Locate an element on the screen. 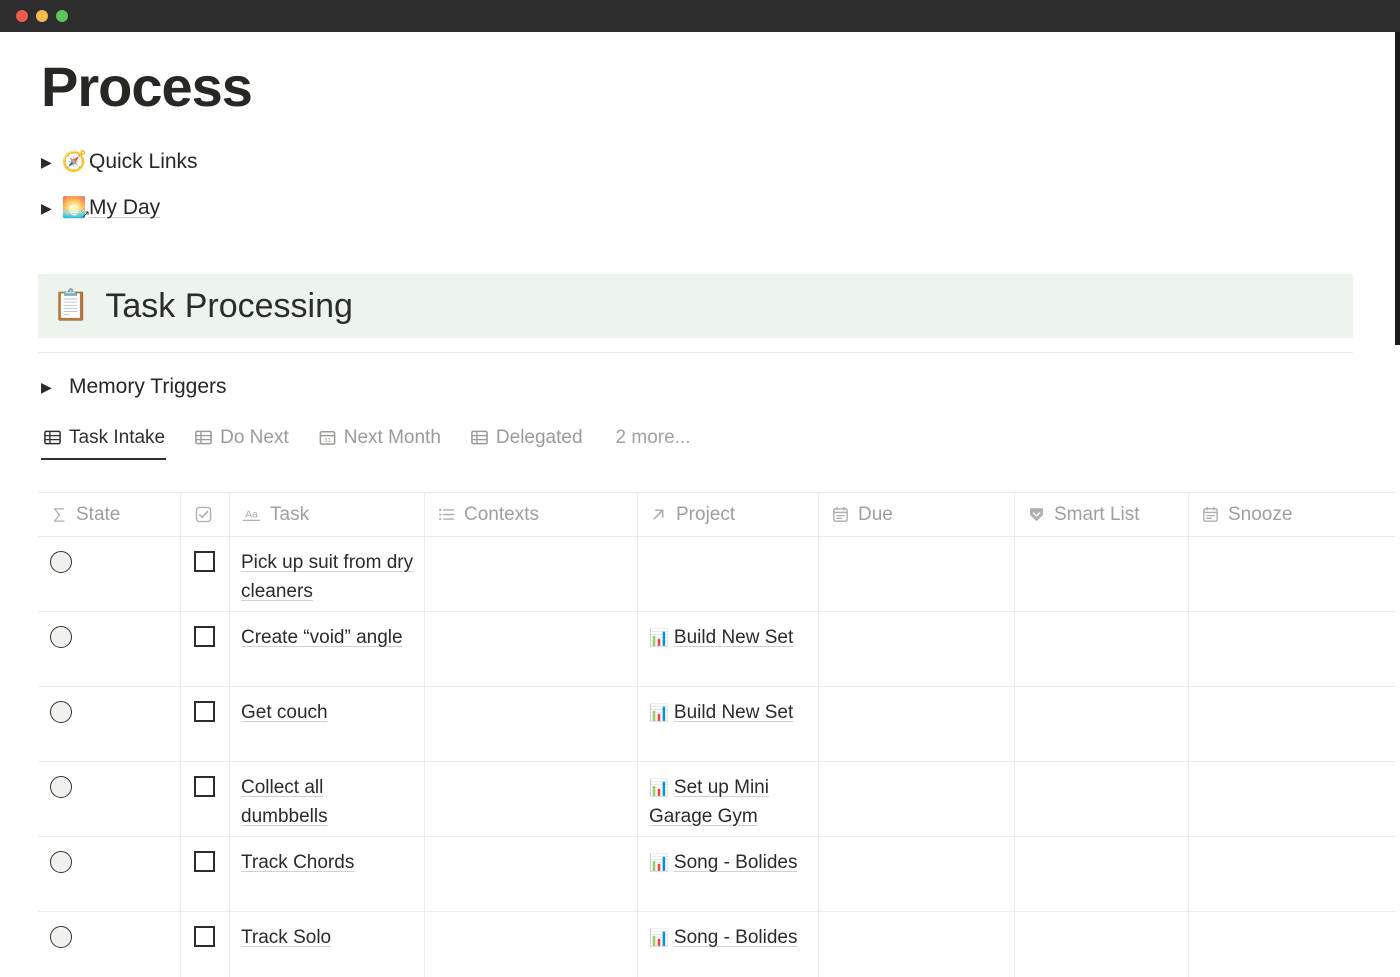 This screenshot has width=1400, height=977. project-relation: 📊 Set up Mini Garage Gym is located at coordinates (709, 802).